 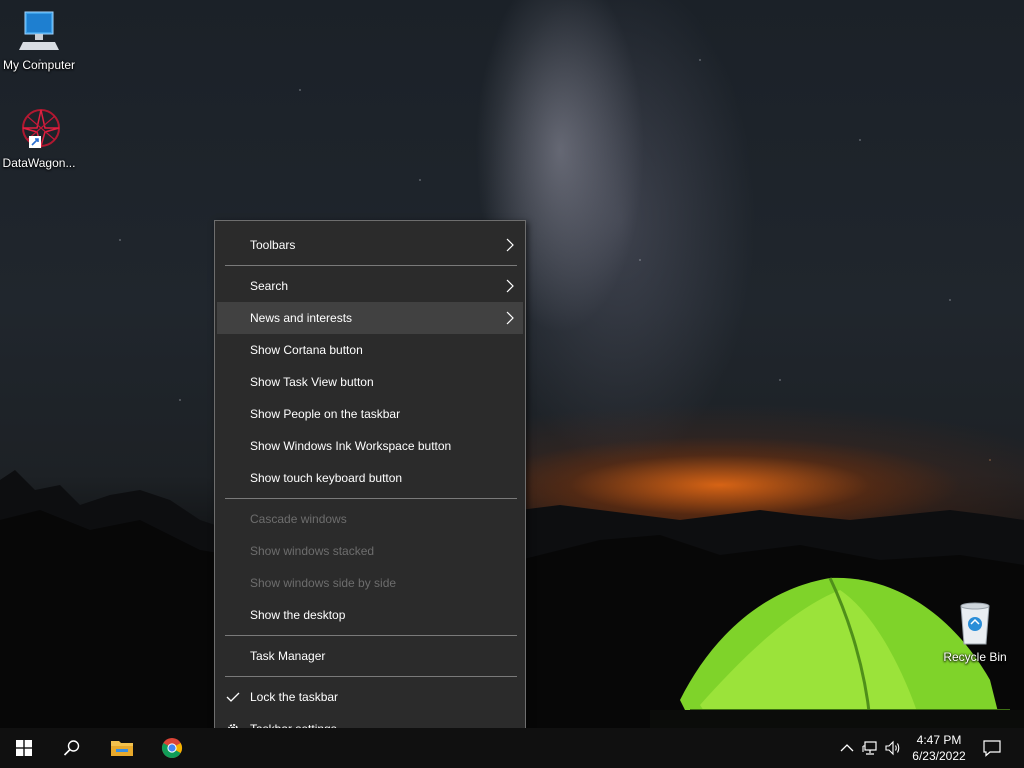 I want to click on menu-item-show-windows-ink: Show Windows Ink Workspace button, so click(x=370, y=446).